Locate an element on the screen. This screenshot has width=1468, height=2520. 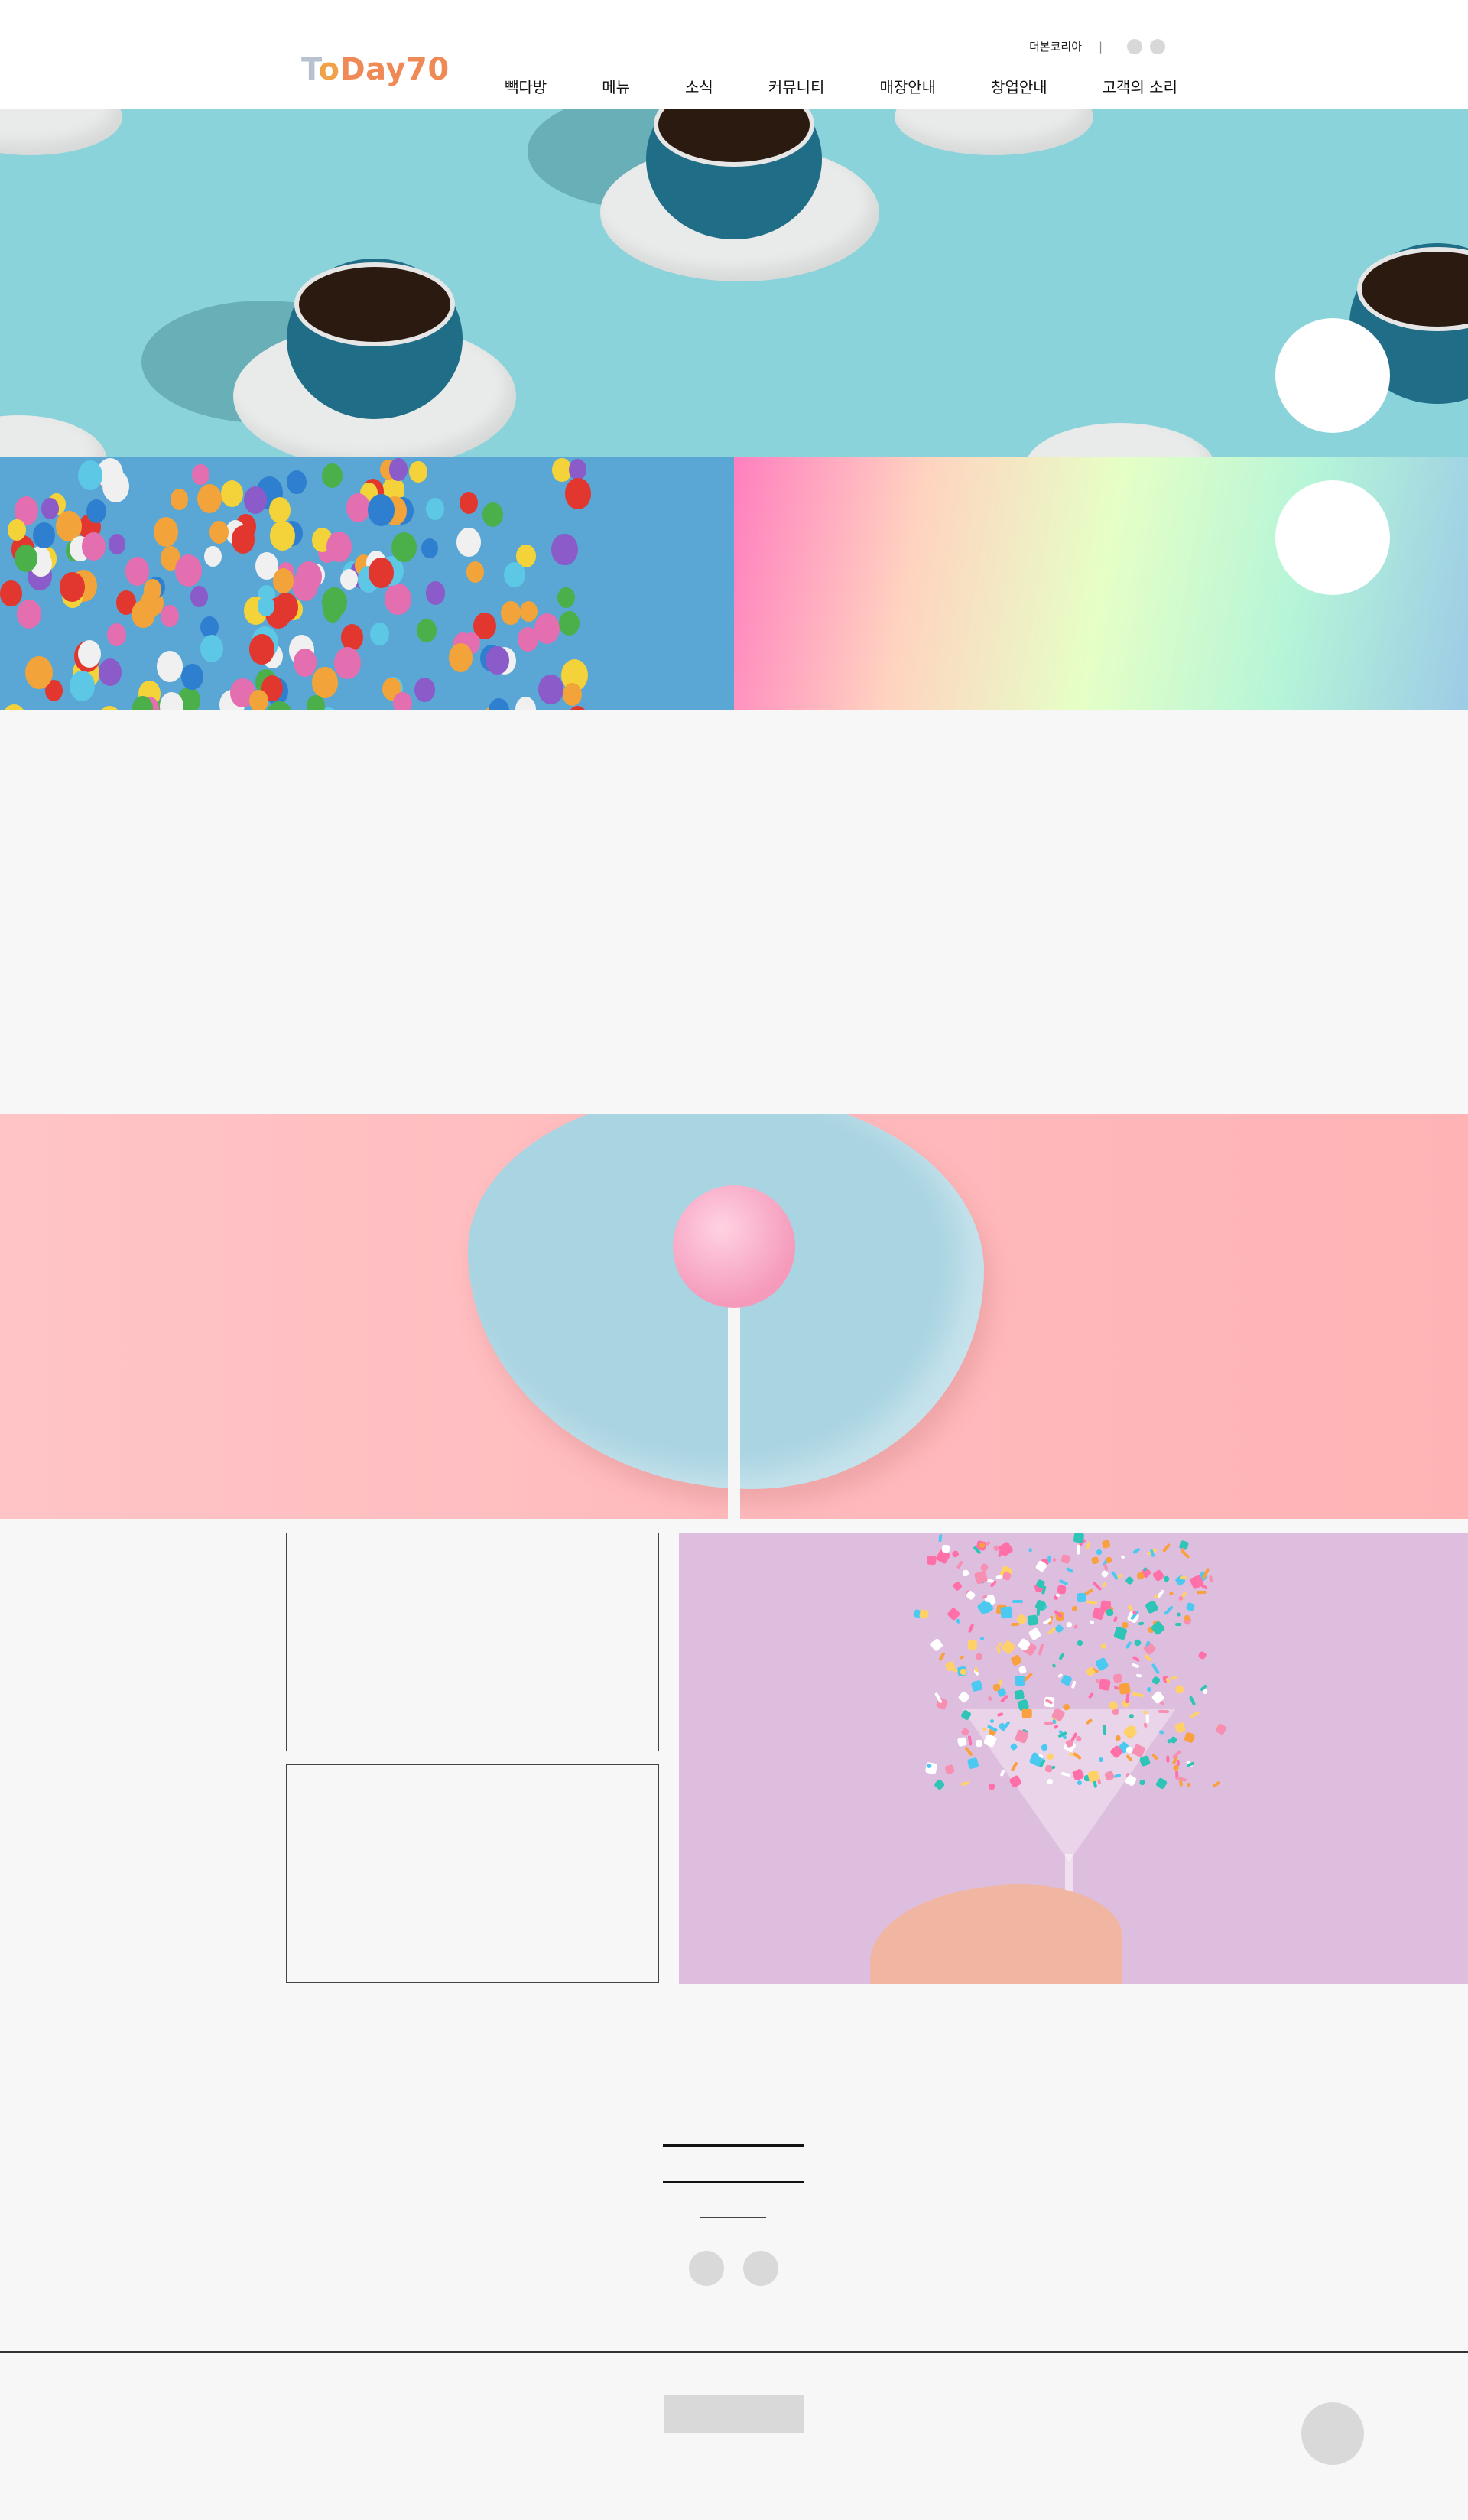
gradient-banner is located at coordinates (1101, 584).